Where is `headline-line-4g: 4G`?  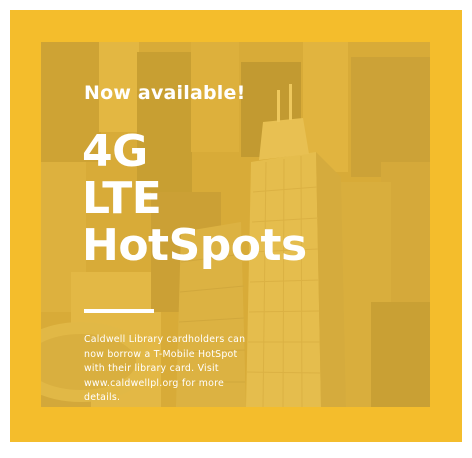
headline-line-4g: 4G is located at coordinates (115, 151).